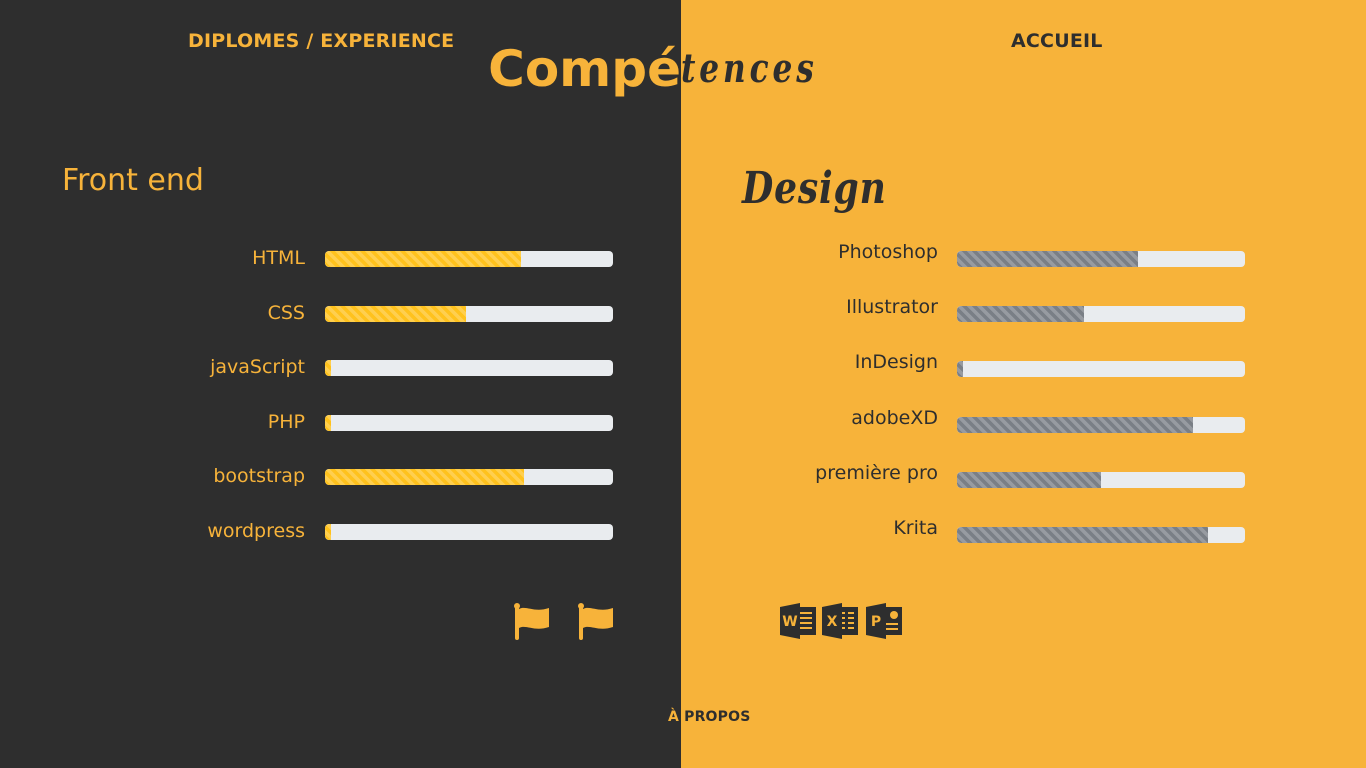 The width and height of the screenshot is (1366, 768). I want to click on page-title-left: Compé, so click(584, 69).